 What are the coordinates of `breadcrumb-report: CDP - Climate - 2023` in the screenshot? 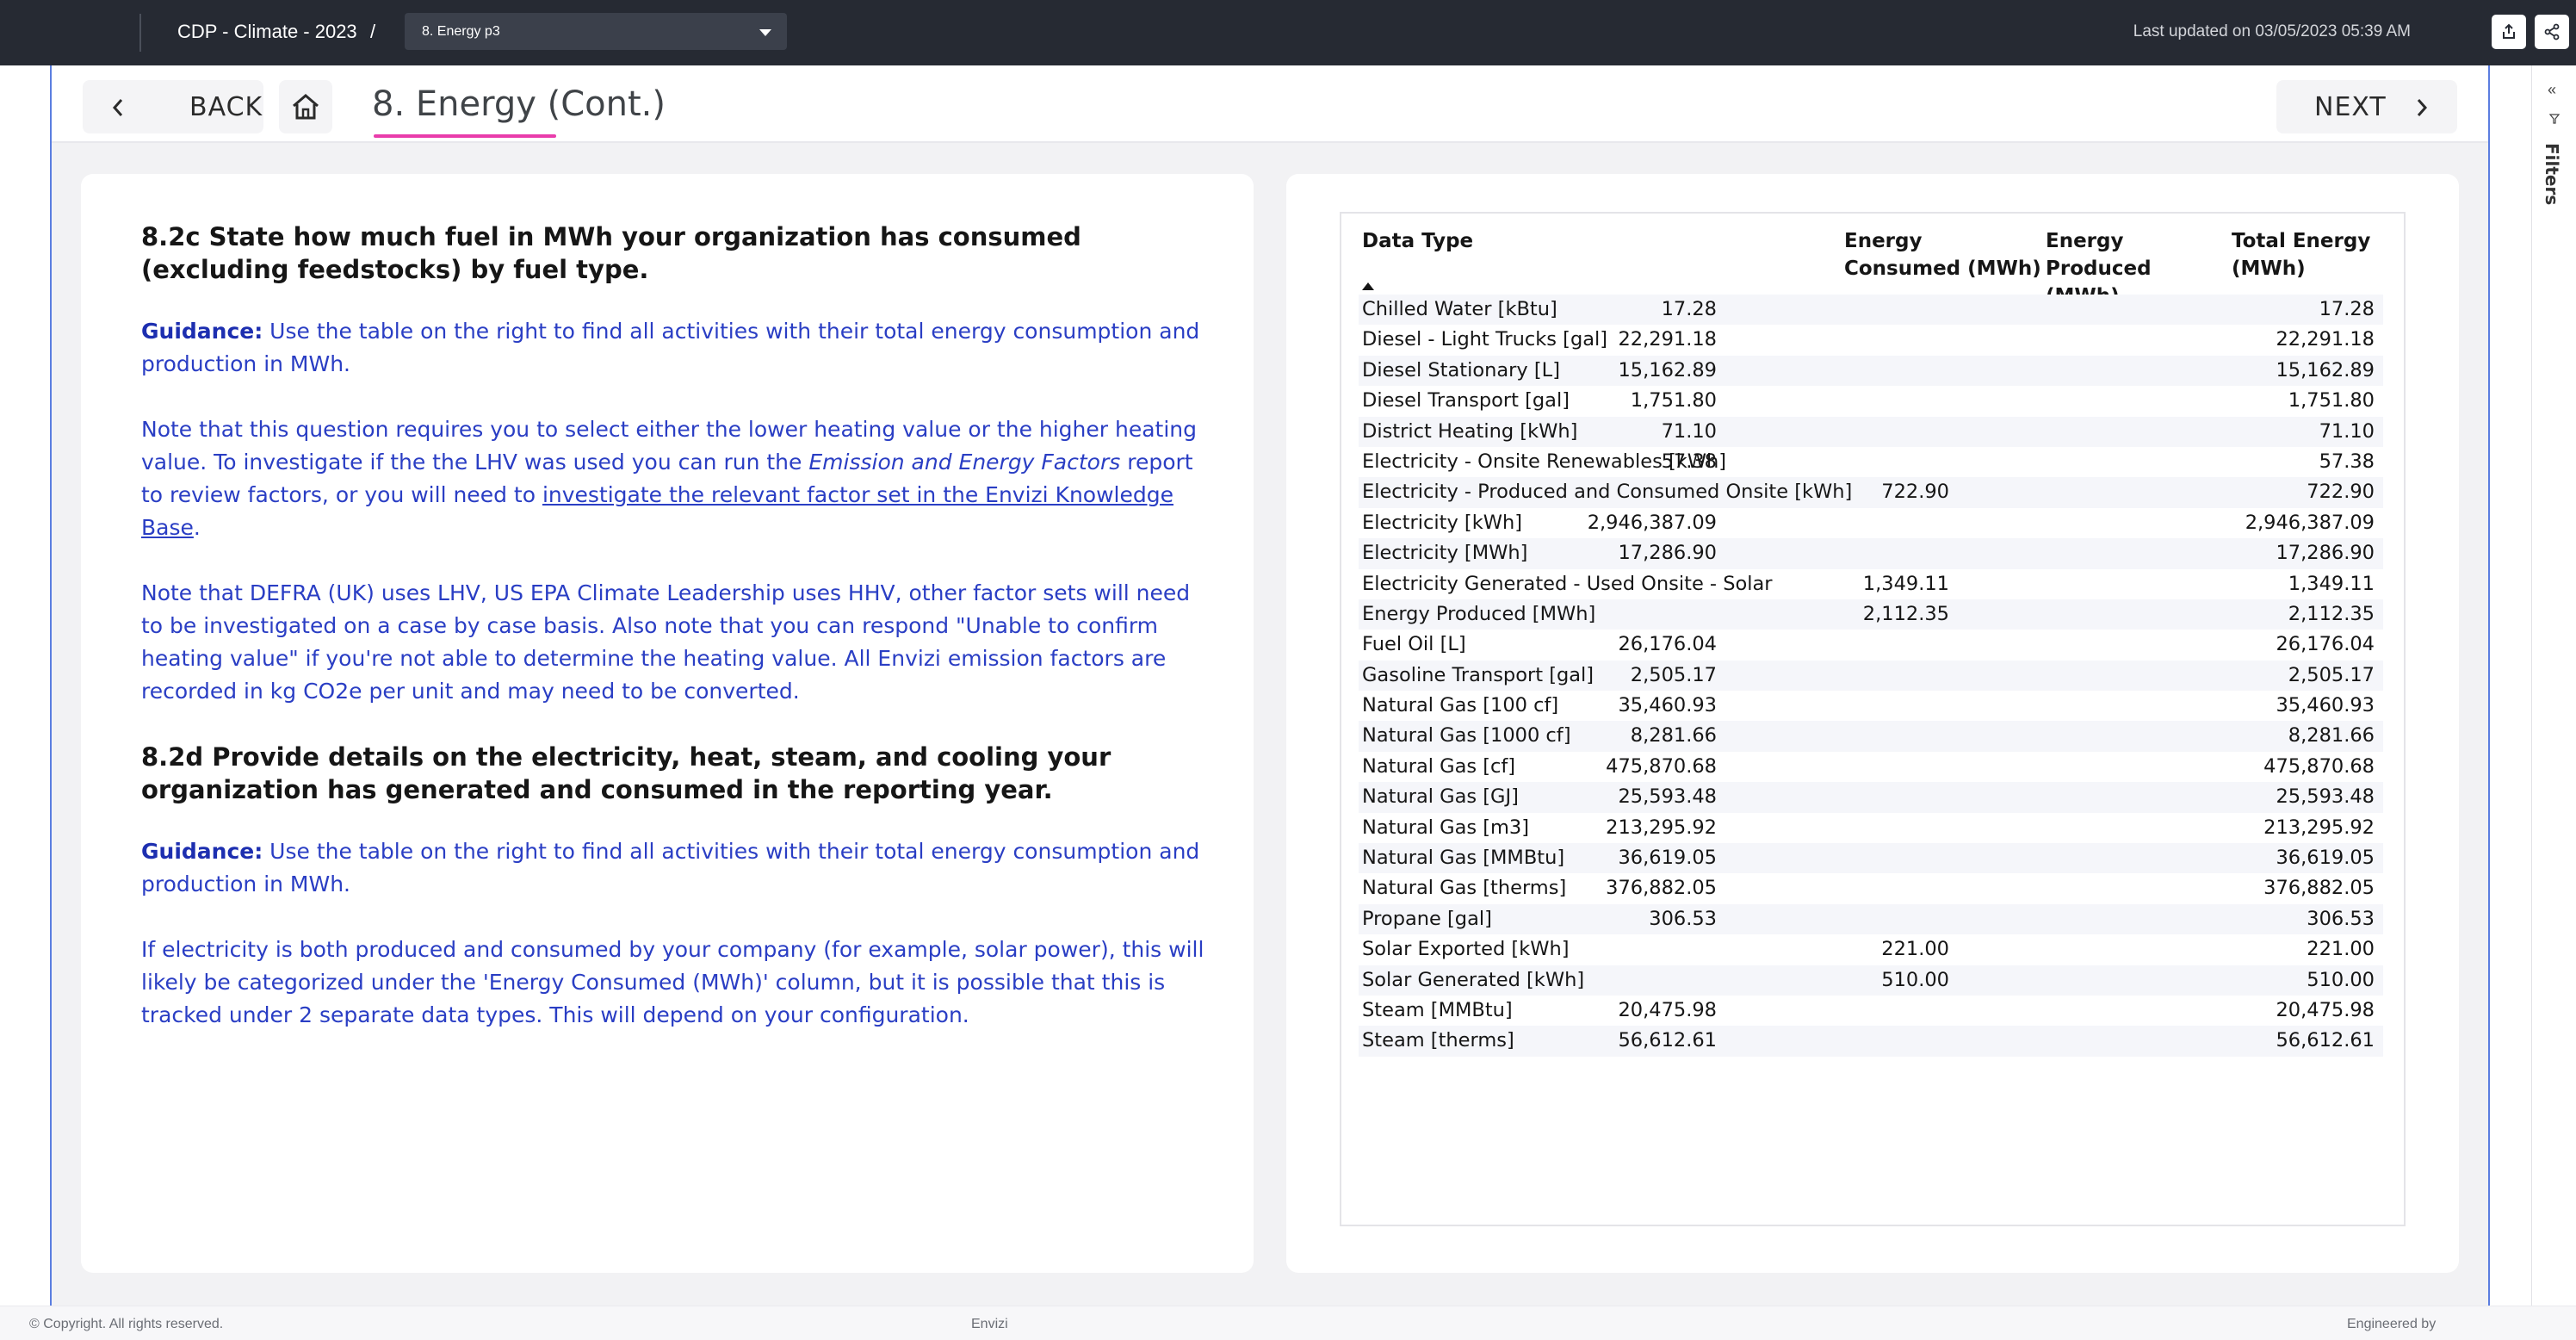 It's located at (267, 32).